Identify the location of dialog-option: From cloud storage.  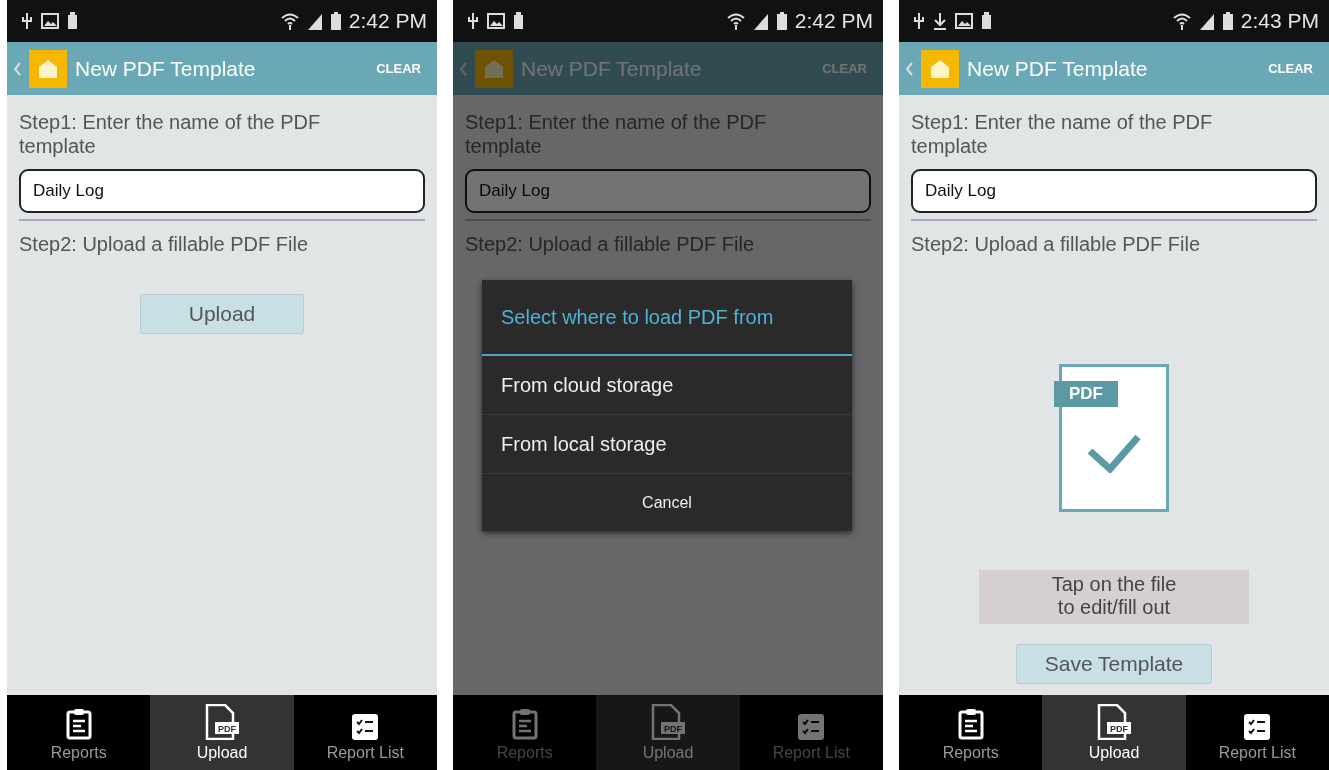
(667, 385).